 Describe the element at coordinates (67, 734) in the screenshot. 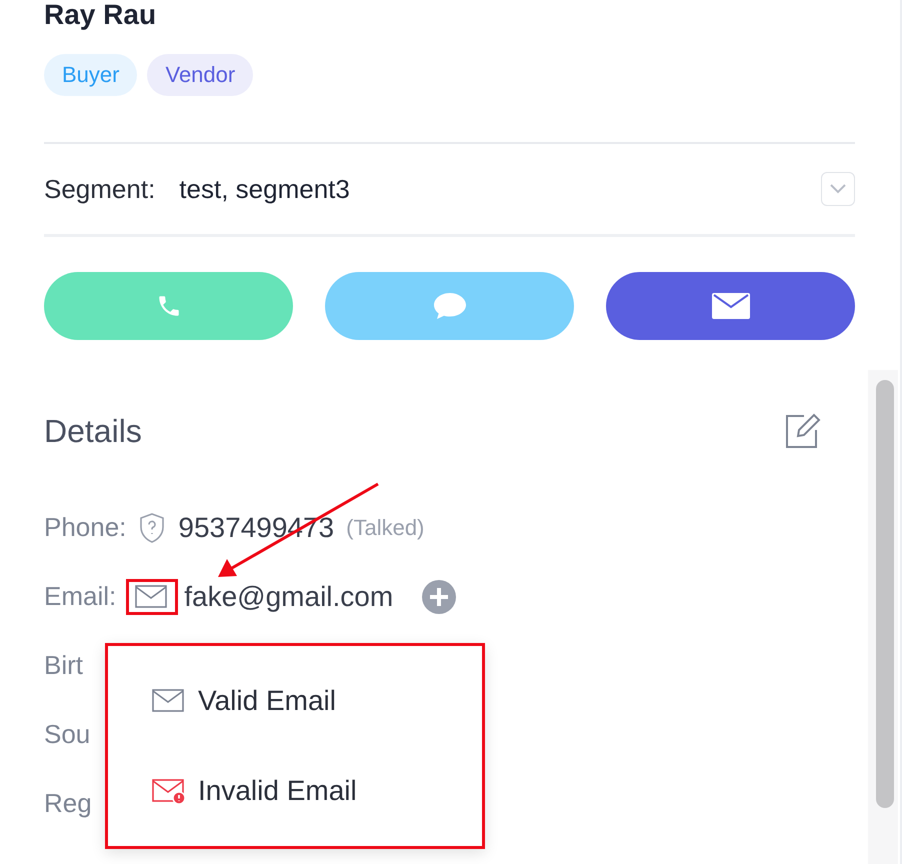

I see `field-label: Sou` at that location.